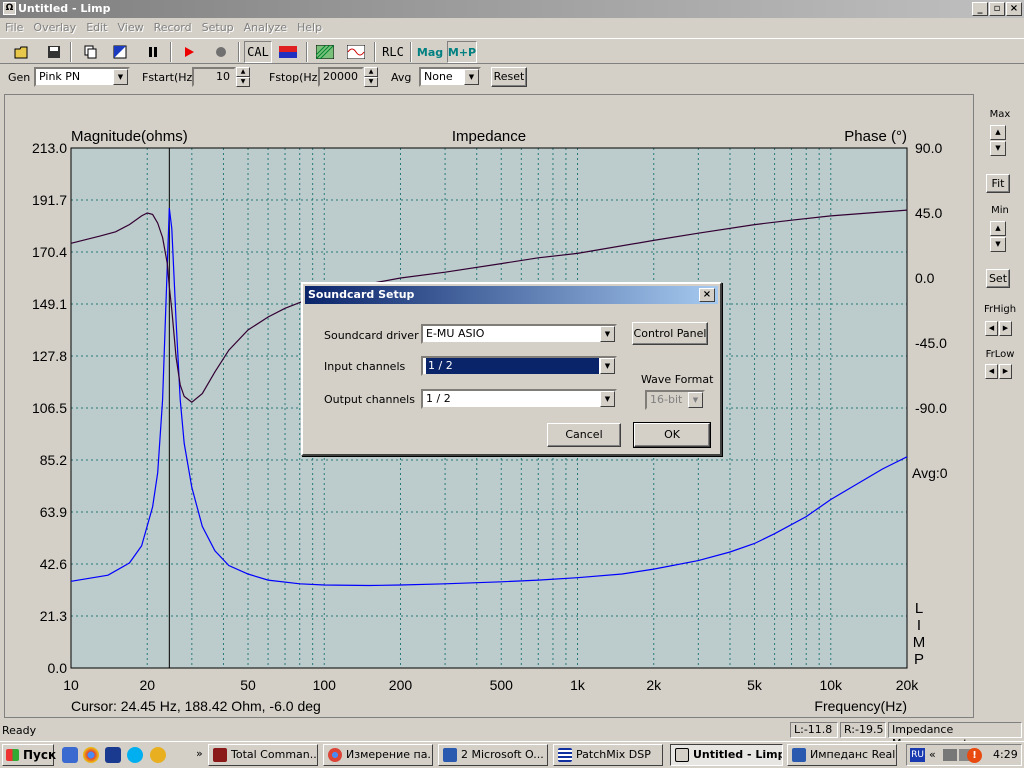 Image resolution: width=1024 pixels, height=768 pixels. Describe the element at coordinates (950, 755) in the screenshot. I see `network-icon` at that location.